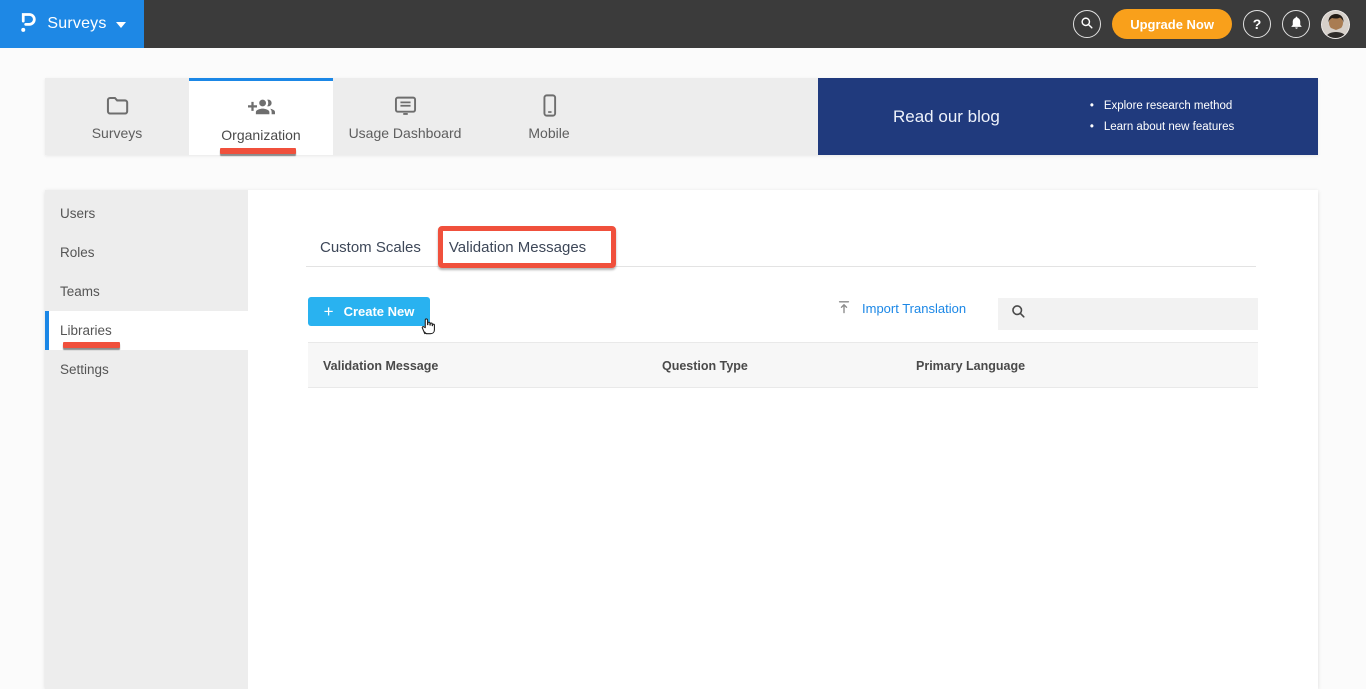 This screenshot has height=689, width=1366. I want to click on sidebar-item-label: Libraries, so click(86, 330).